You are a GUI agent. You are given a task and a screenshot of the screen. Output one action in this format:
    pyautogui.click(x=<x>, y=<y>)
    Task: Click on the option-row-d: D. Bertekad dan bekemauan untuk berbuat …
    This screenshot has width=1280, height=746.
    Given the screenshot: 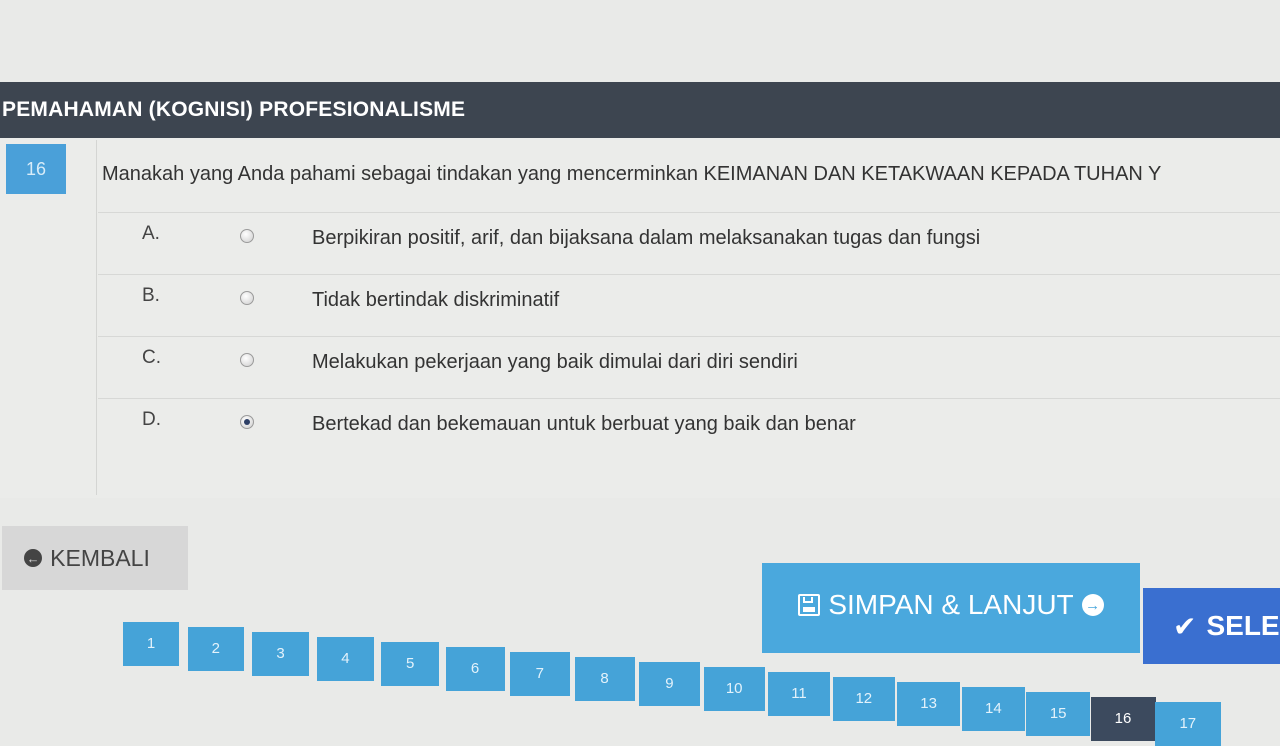 What is the action you would take?
    pyautogui.click(x=689, y=429)
    